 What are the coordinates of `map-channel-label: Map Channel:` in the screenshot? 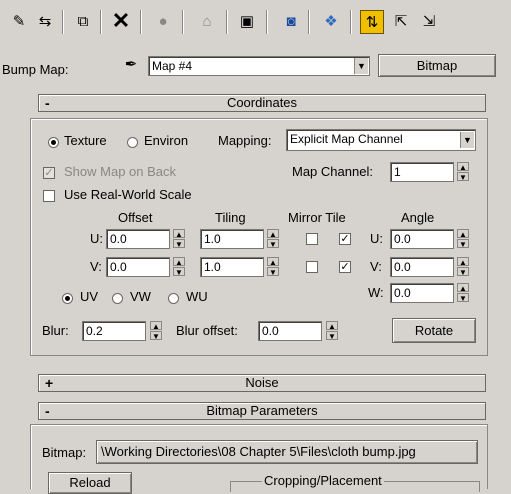 It's located at (332, 171).